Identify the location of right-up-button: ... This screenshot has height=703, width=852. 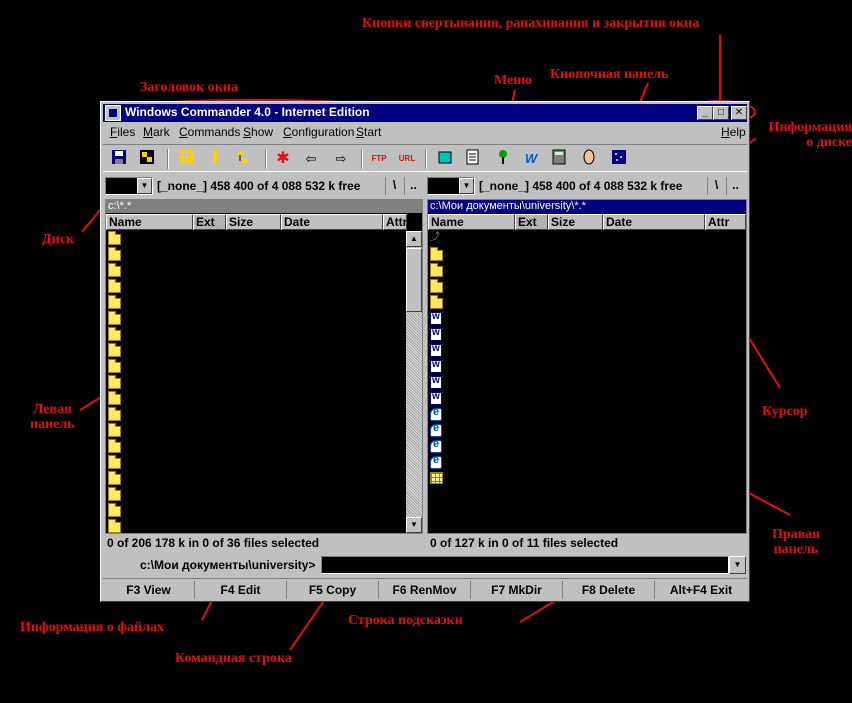
(735, 186).